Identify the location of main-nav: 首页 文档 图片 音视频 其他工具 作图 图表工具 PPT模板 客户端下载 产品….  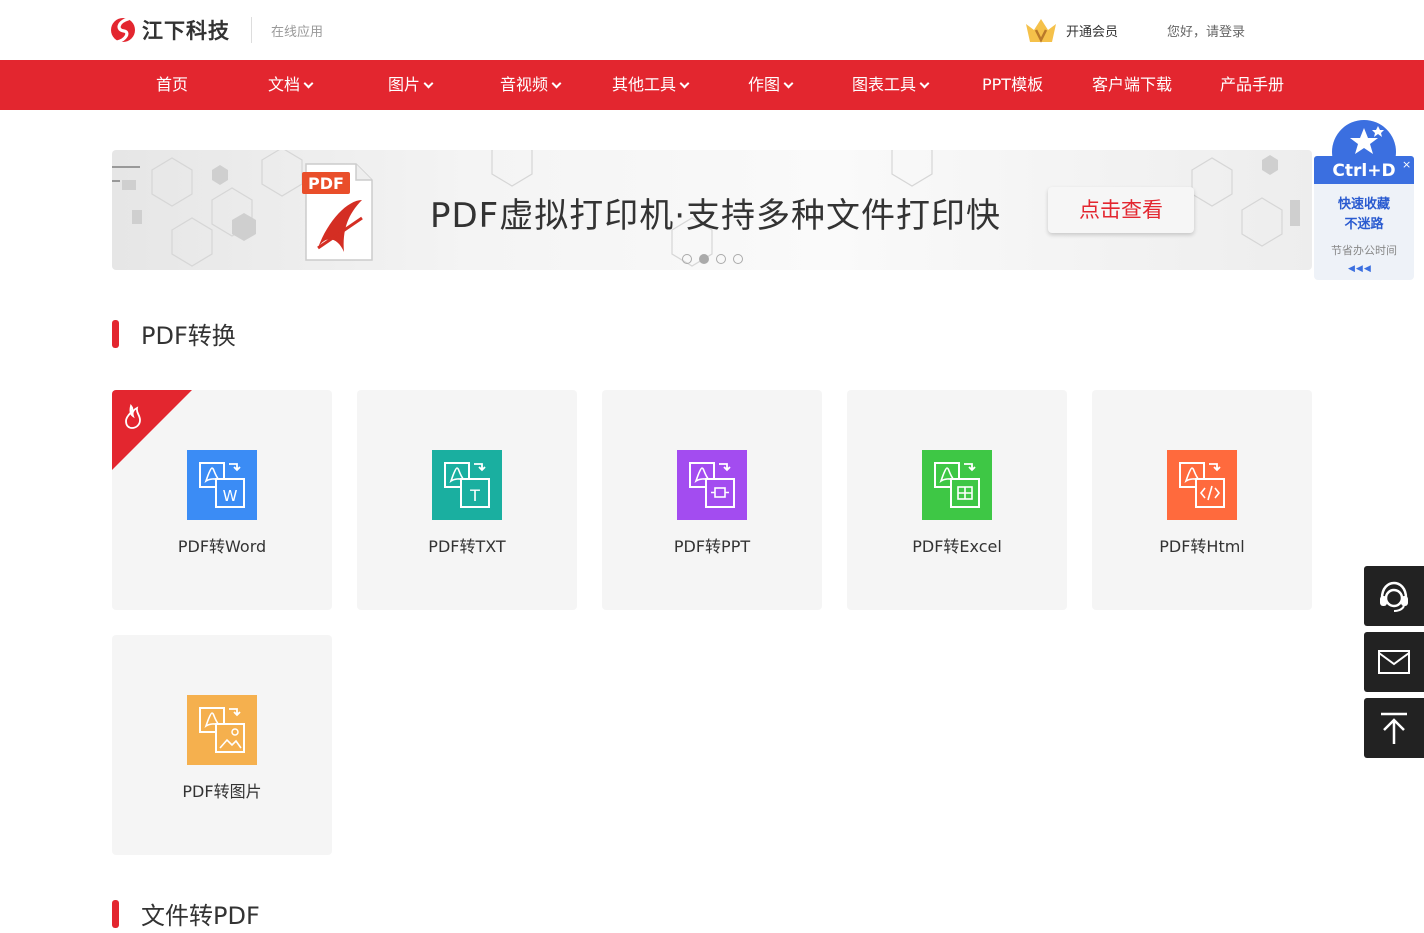
(712, 85).